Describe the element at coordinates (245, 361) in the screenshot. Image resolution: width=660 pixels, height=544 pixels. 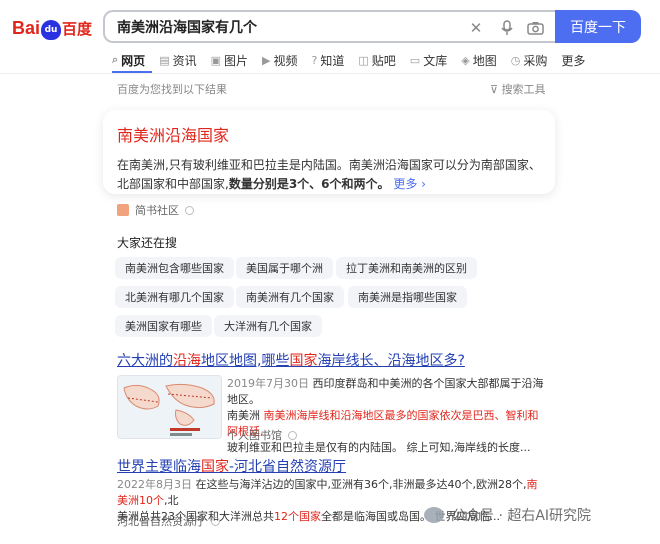
I see `title-part: 地区地图,哪些` at that location.